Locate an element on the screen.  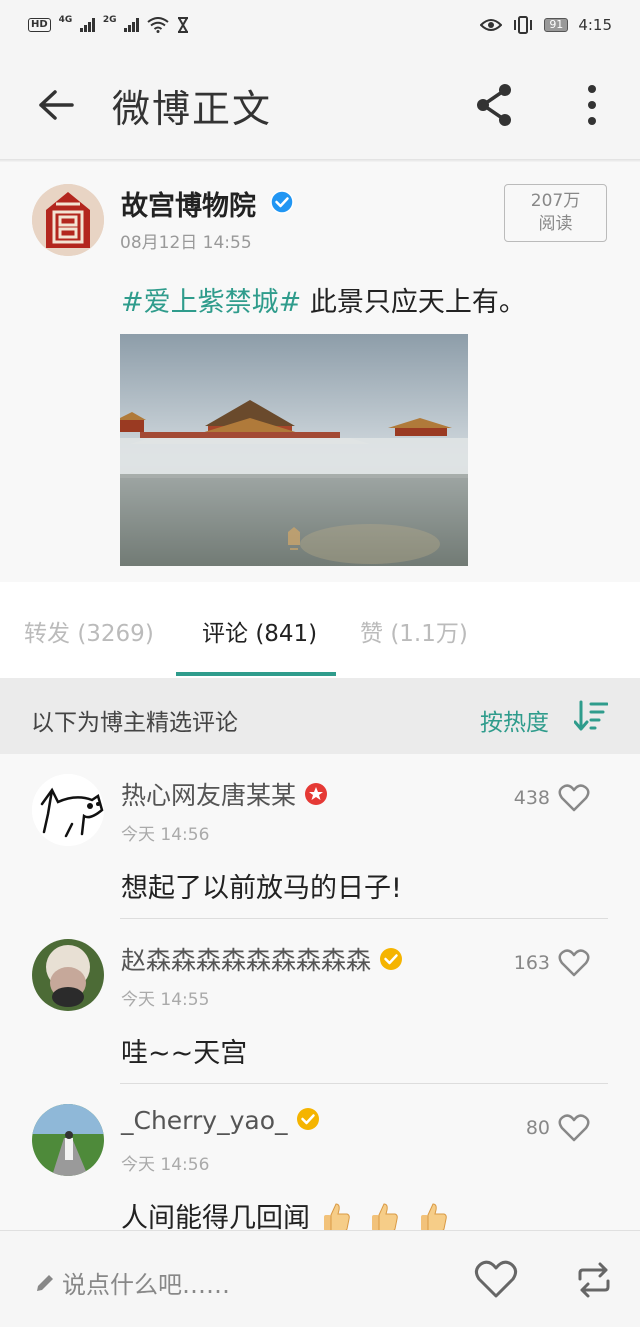
featured-comments-label: 以下为博主精选评论 is located at coordinates (134, 723).